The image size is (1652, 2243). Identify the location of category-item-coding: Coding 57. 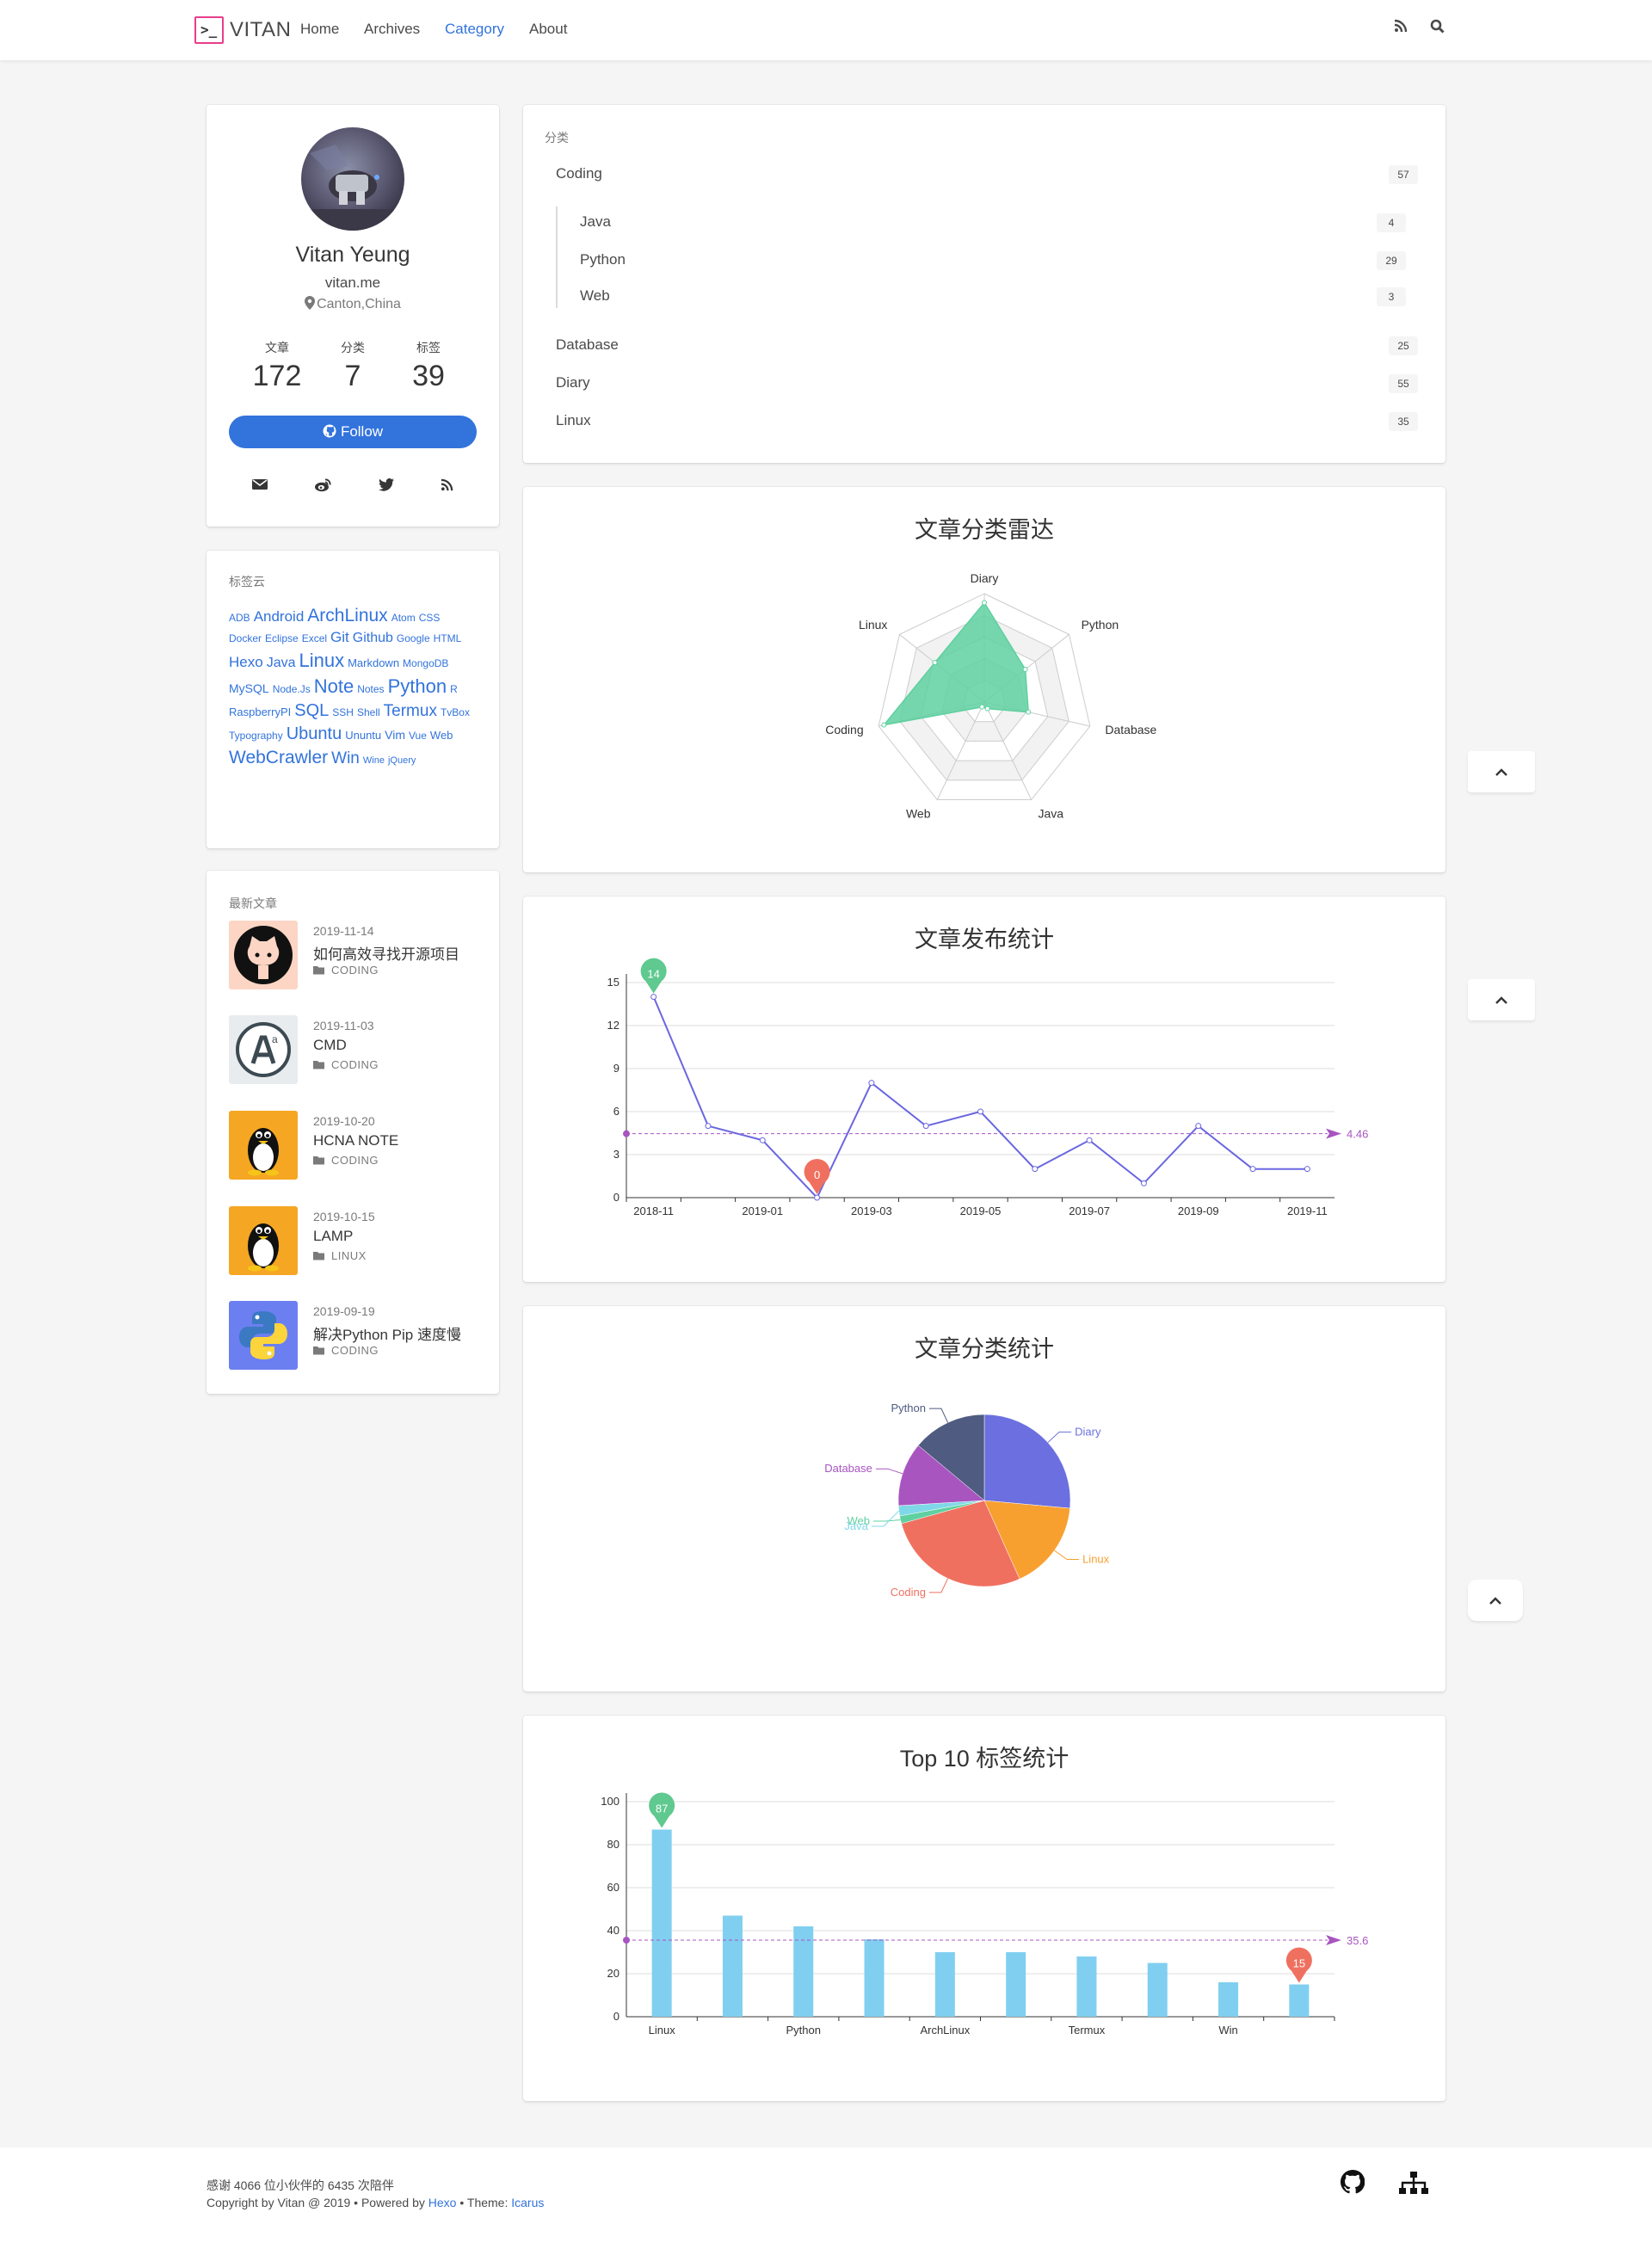
(987, 175).